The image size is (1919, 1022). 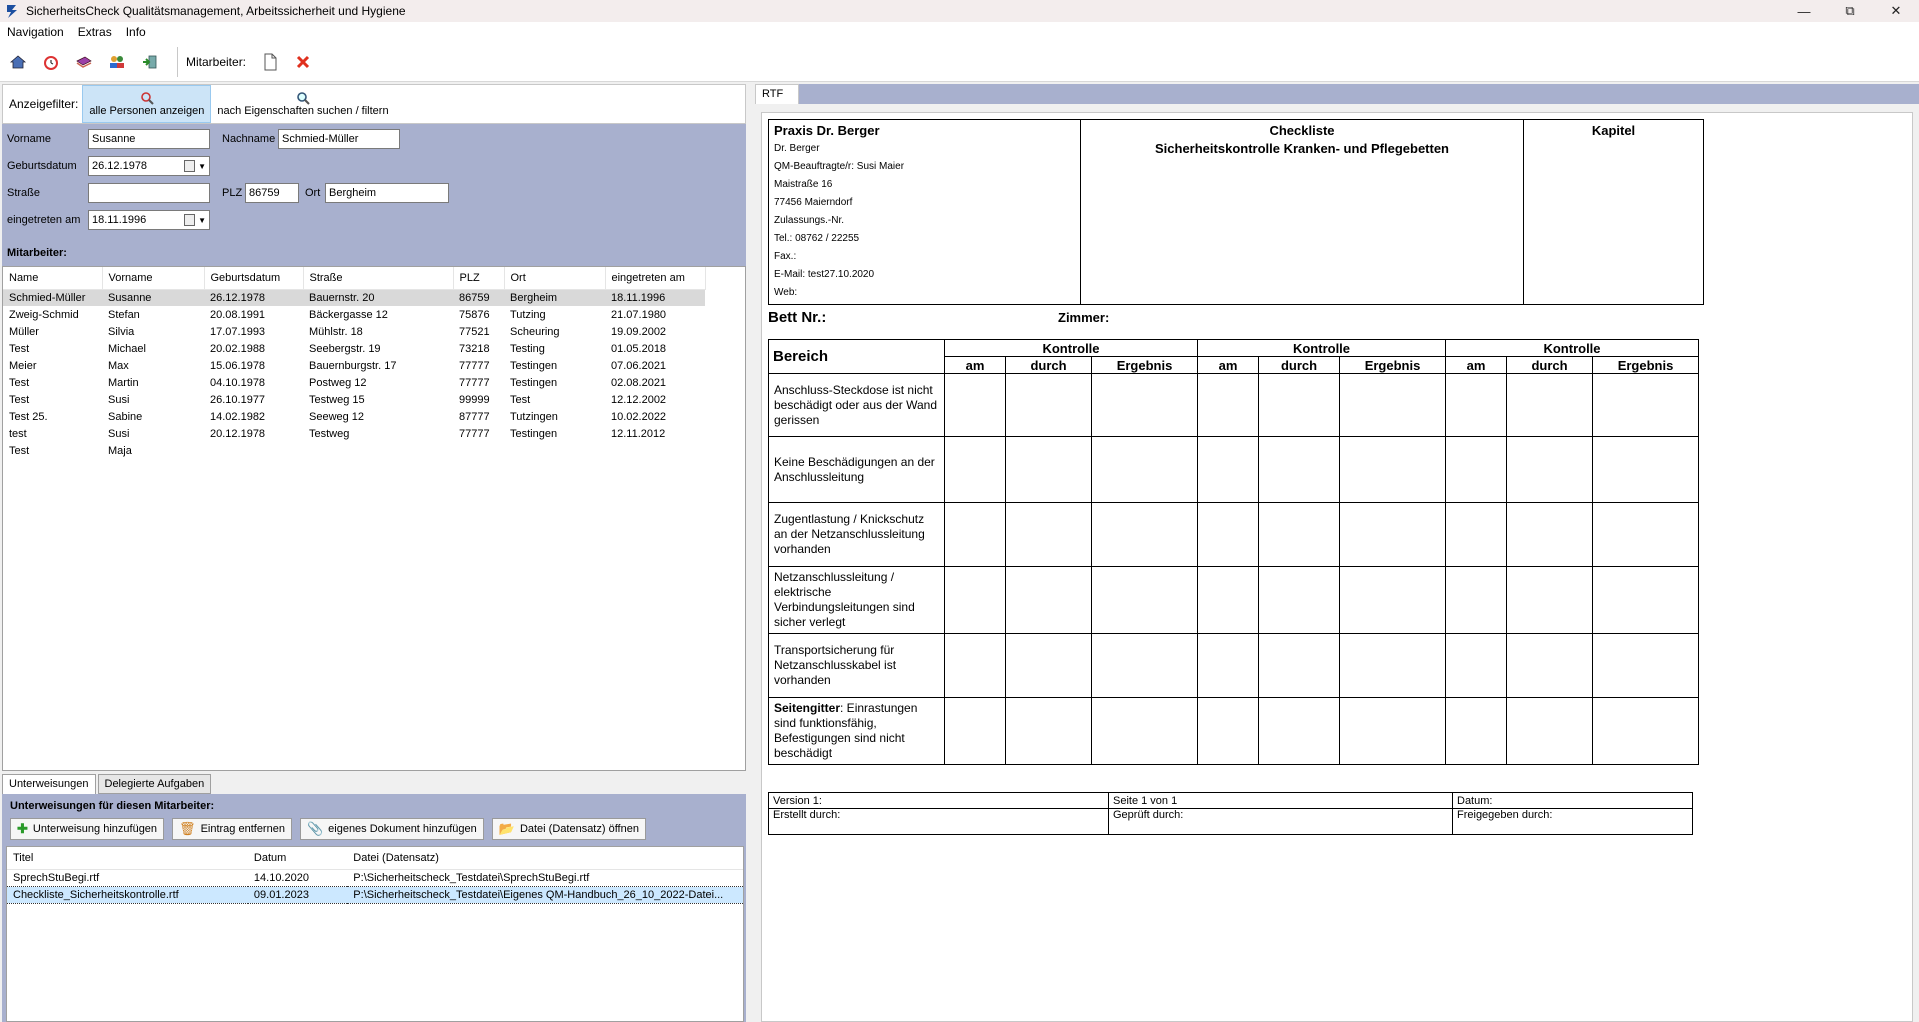 What do you see at coordinates (1850, 11) in the screenshot?
I see `restore-button: ⧉` at bounding box center [1850, 11].